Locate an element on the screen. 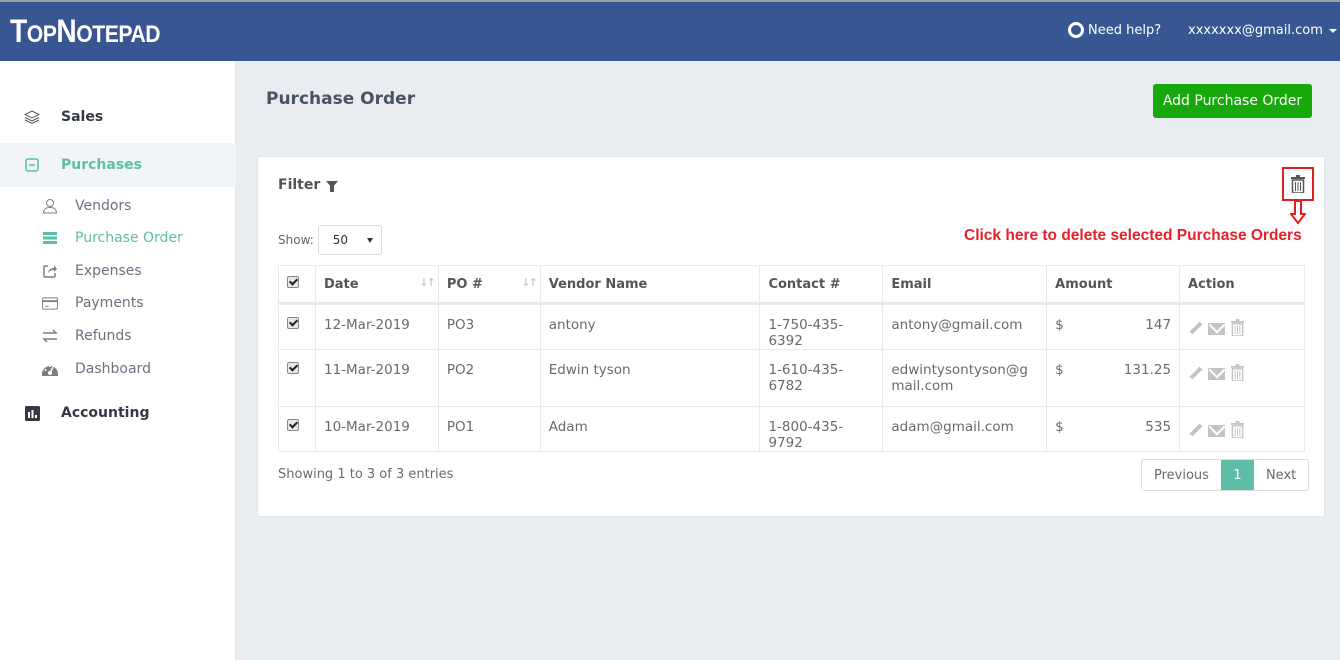  sidebar-label: Purchase Order is located at coordinates (129, 238).